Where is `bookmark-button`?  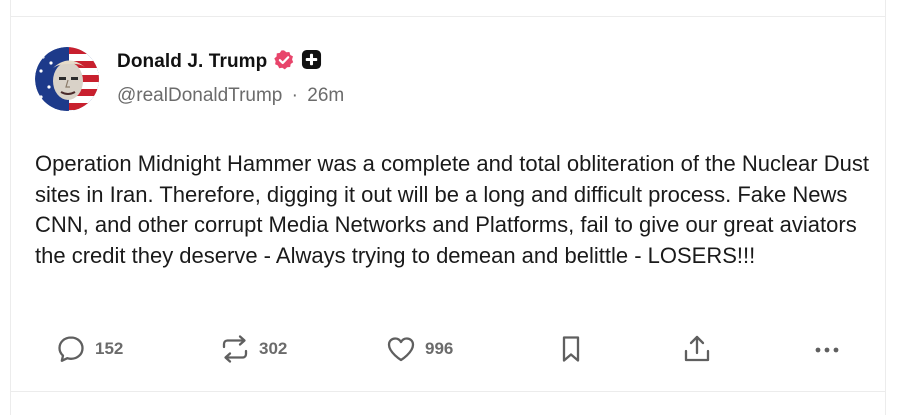 bookmark-button is located at coordinates (571, 349).